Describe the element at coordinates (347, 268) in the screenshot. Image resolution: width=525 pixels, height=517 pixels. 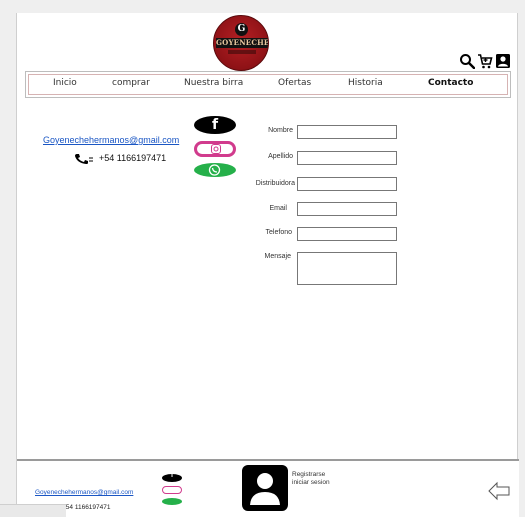
I see `mensaje-textarea` at that location.